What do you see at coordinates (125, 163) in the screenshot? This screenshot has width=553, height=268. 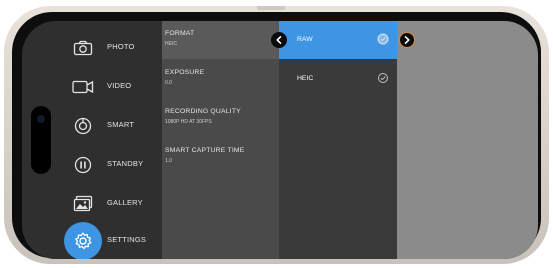 I see `nav-label-standby: STANDBY` at bounding box center [125, 163].